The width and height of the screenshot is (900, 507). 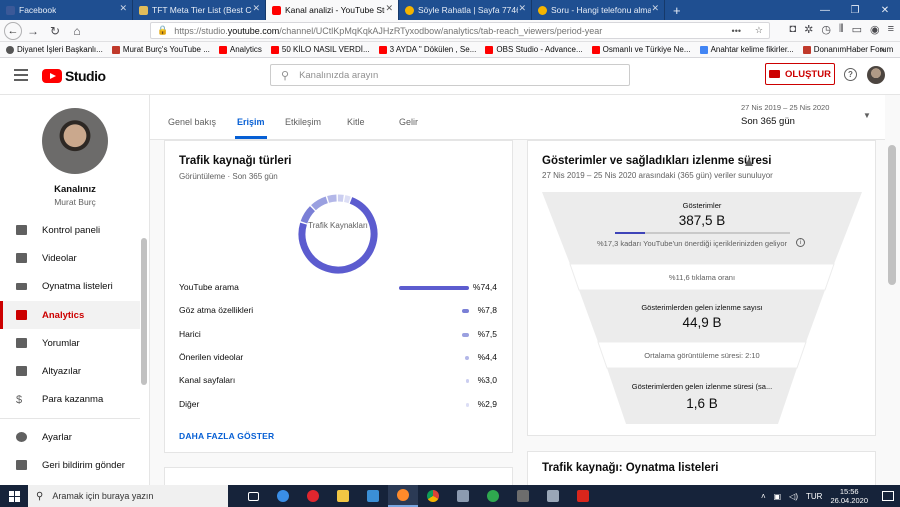 What do you see at coordinates (778, 496) in the screenshot?
I see `network-icon: ▣` at bounding box center [778, 496].